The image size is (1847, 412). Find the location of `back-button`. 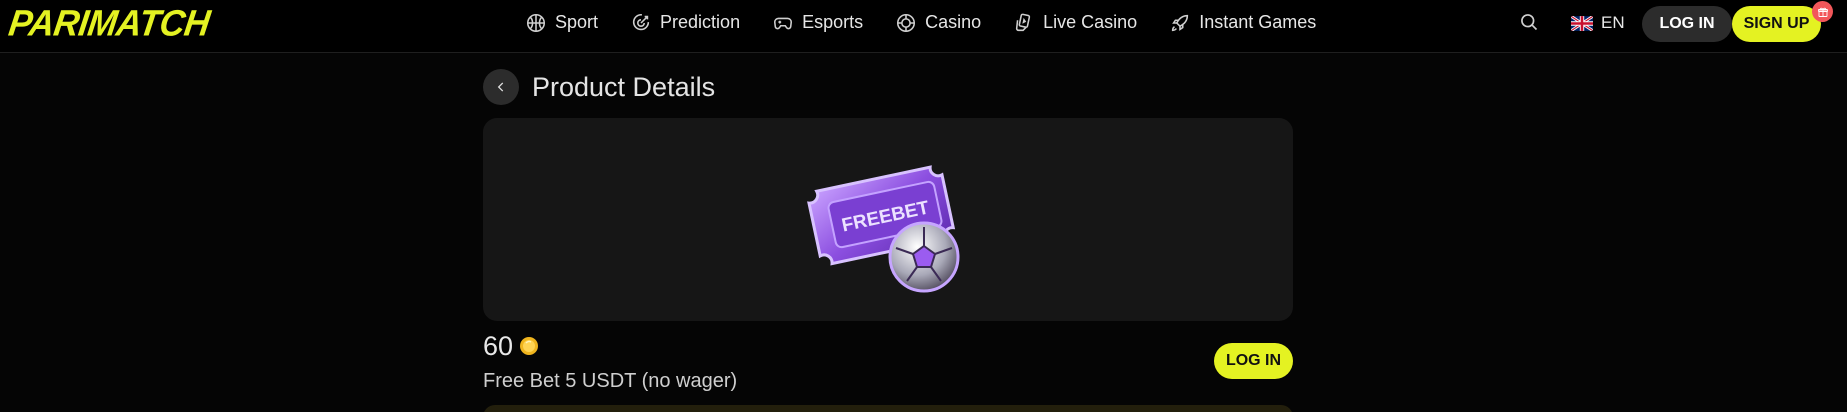

back-button is located at coordinates (501, 87).